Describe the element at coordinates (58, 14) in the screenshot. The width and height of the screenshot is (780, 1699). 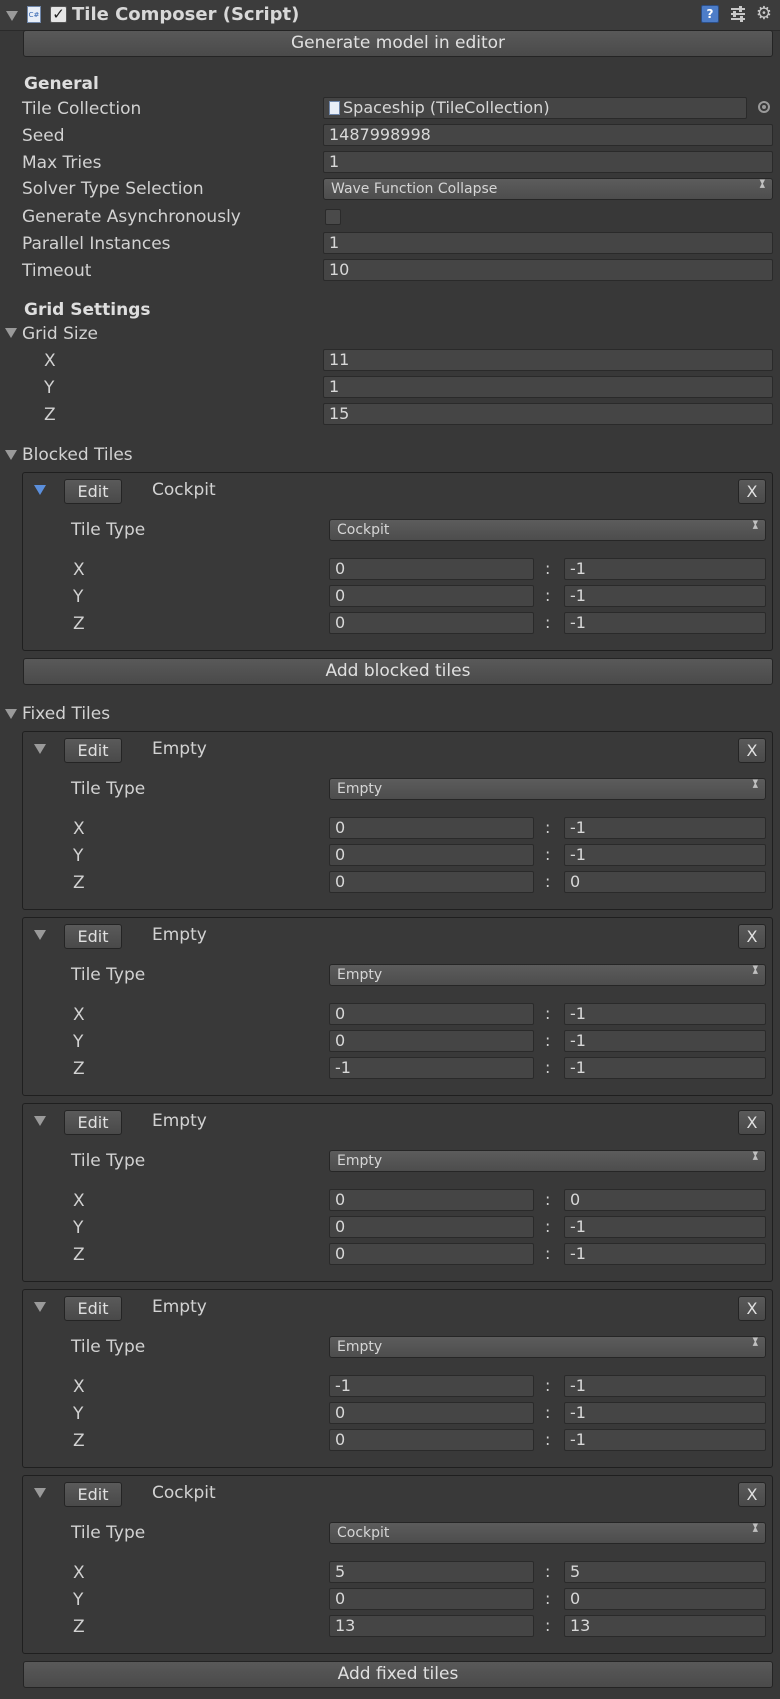
I see `component-enabled-checkbox: ✓` at that location.